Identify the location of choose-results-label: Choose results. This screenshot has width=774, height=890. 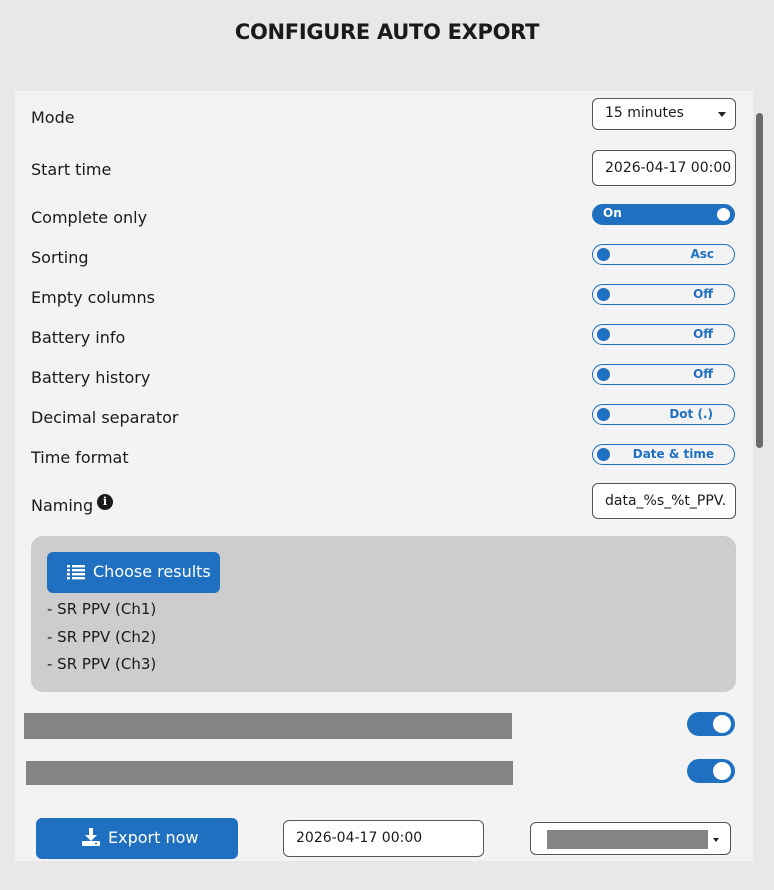
(152, 571).